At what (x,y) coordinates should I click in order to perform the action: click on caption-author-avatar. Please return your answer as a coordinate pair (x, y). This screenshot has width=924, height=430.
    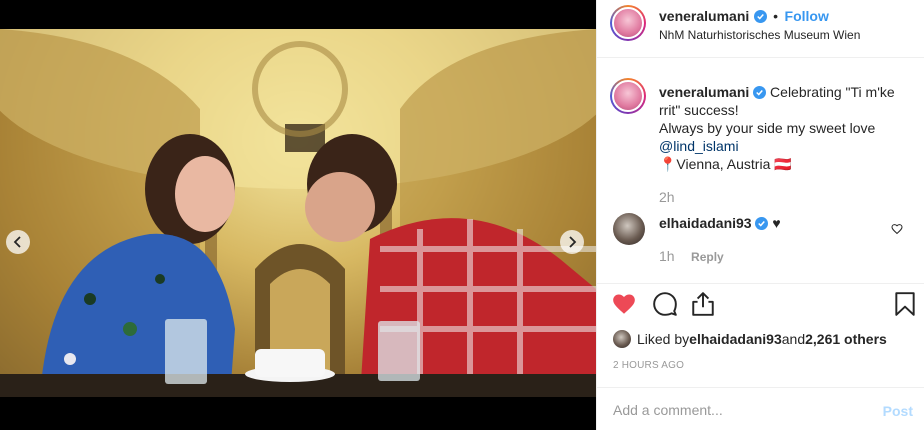
    Looking at the image, I should click on (628, 96).